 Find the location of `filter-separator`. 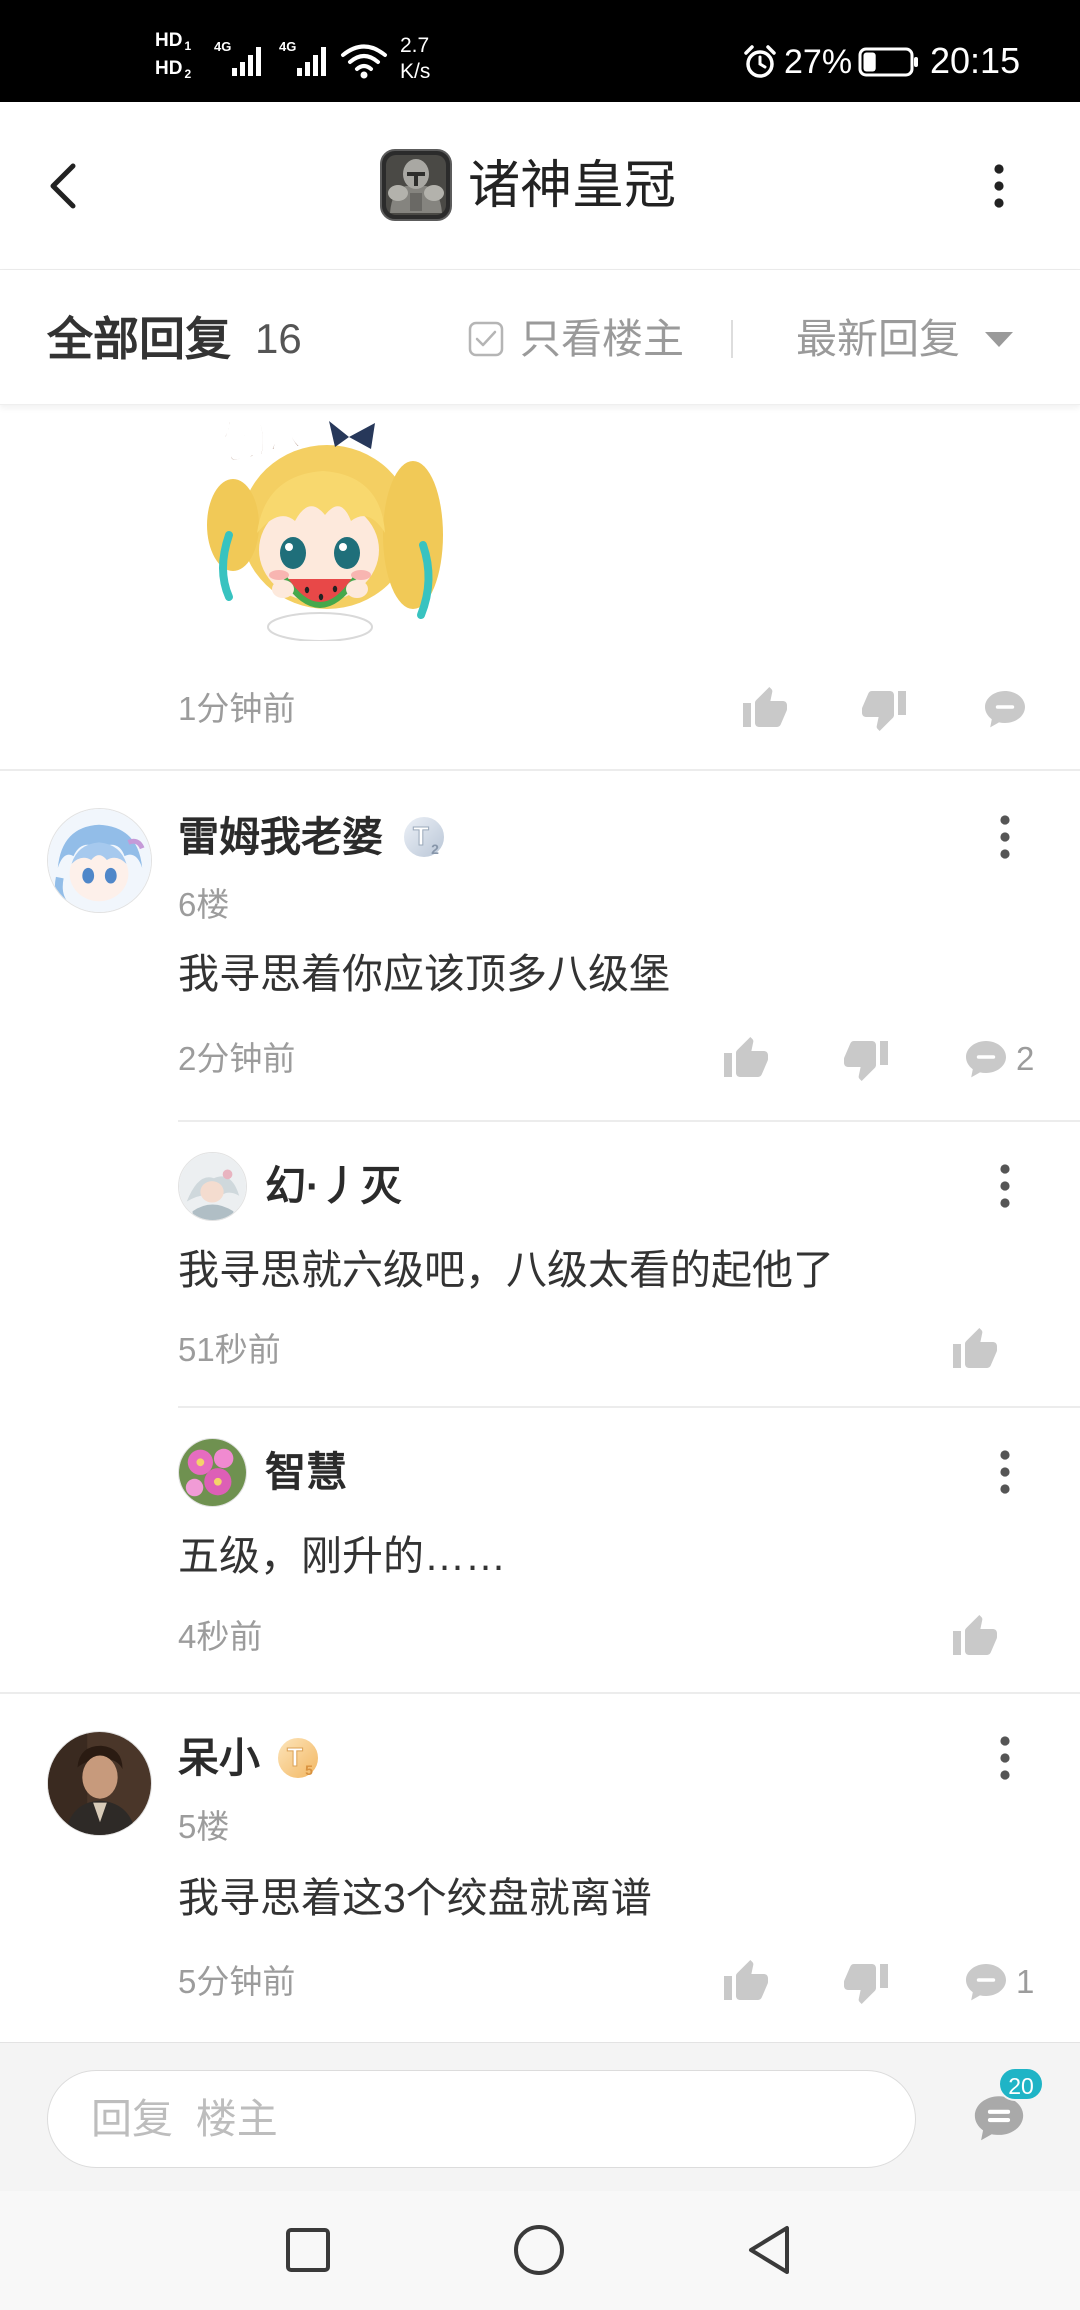

filter-separator is located at coordinates (732, 339).